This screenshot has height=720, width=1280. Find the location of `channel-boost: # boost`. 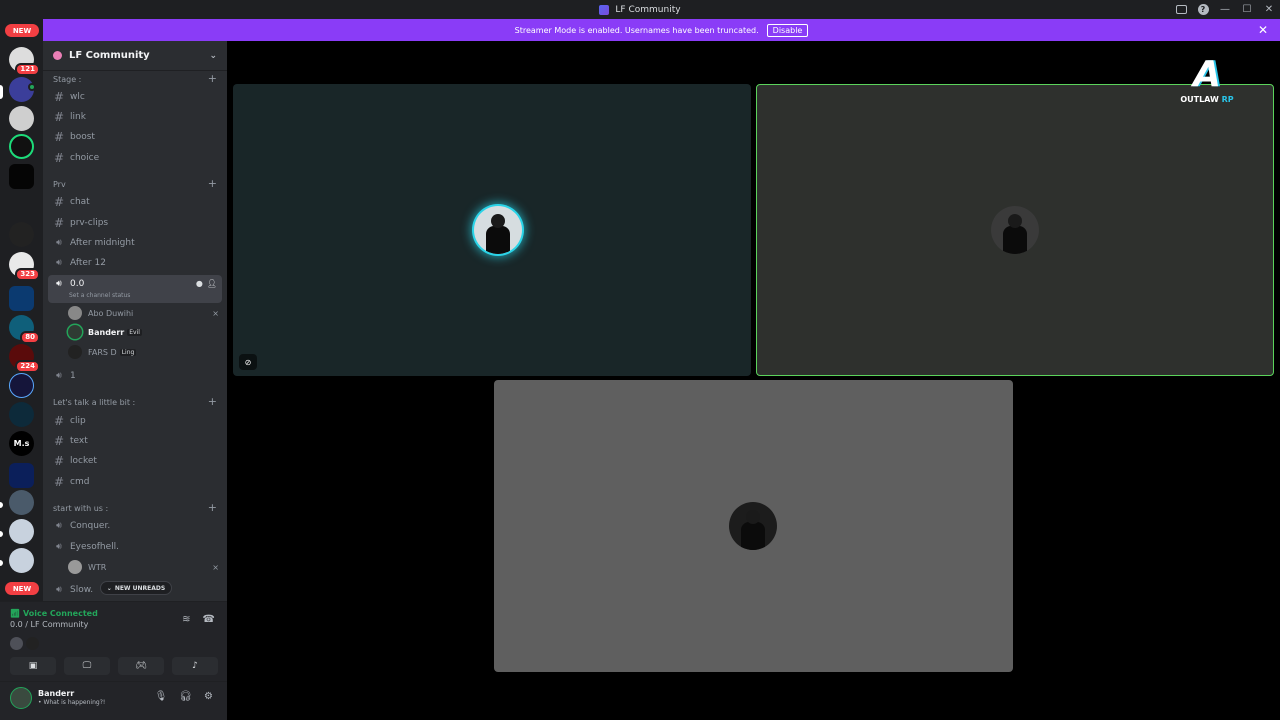

channel-boost: # boost is located at coordinates (135, 137).